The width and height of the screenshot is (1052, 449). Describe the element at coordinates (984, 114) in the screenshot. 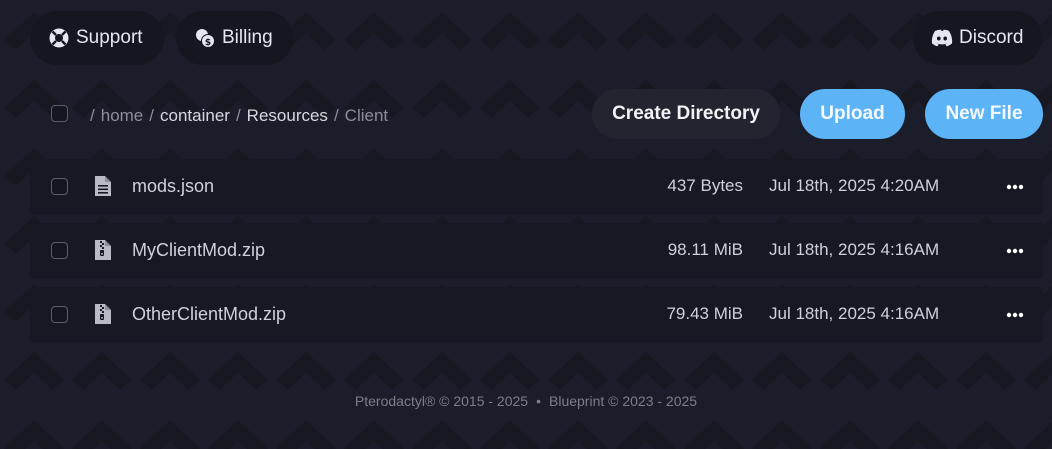

I see `new-file-button: New File` at that location.